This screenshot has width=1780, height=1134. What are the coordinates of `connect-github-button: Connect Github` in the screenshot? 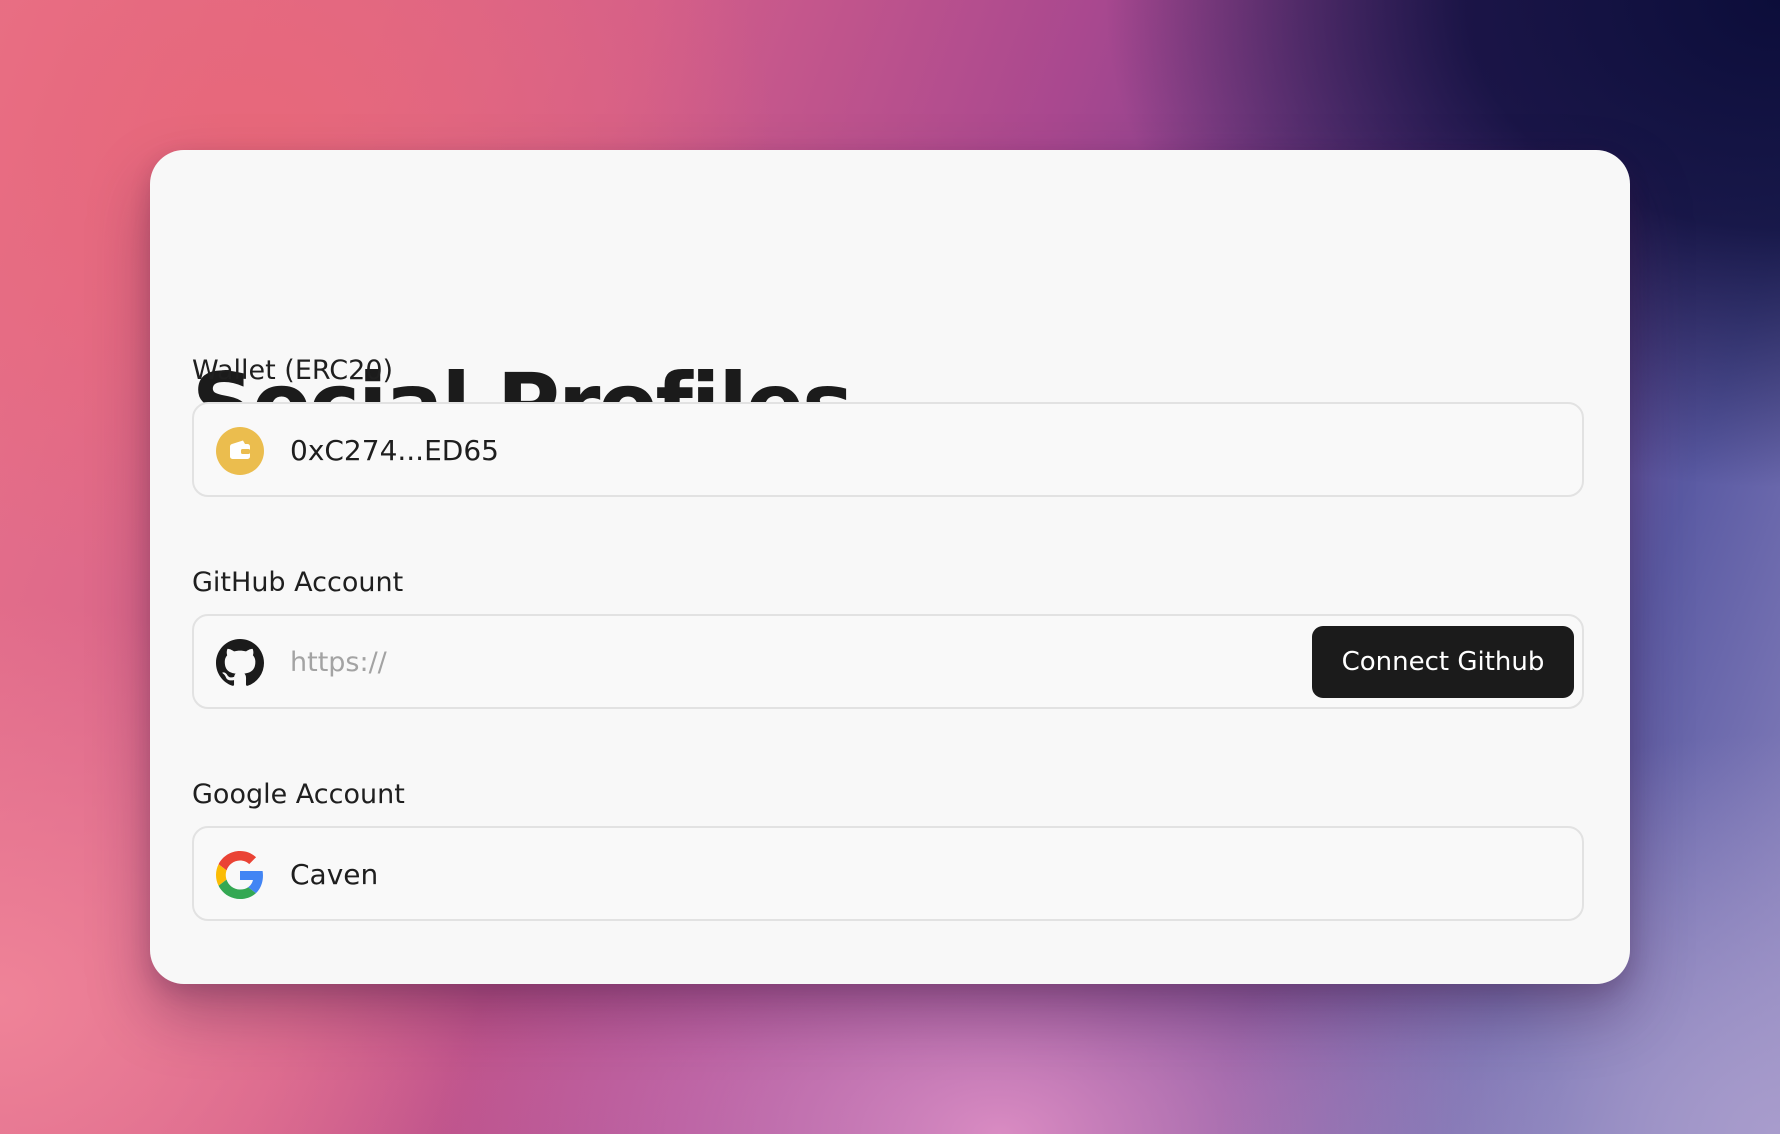 It's located at (1443, 662).